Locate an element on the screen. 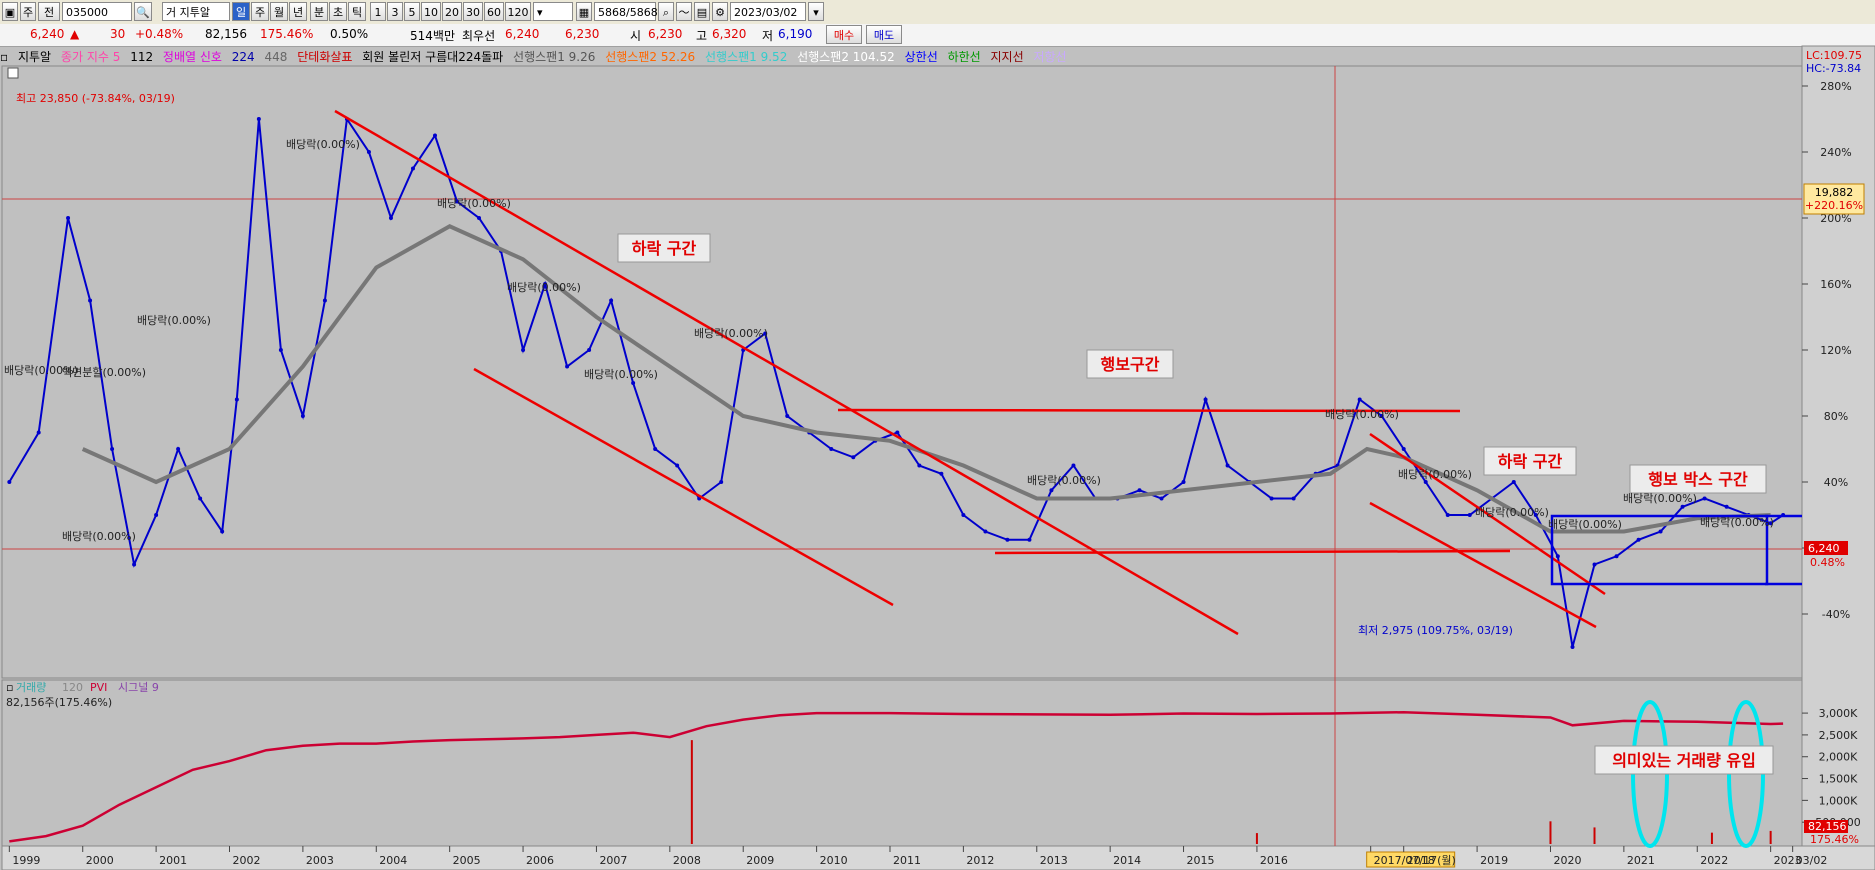 The image size is (1875, 870). current-volume-pct: 175.46% is located at coordinates (1834, 839).